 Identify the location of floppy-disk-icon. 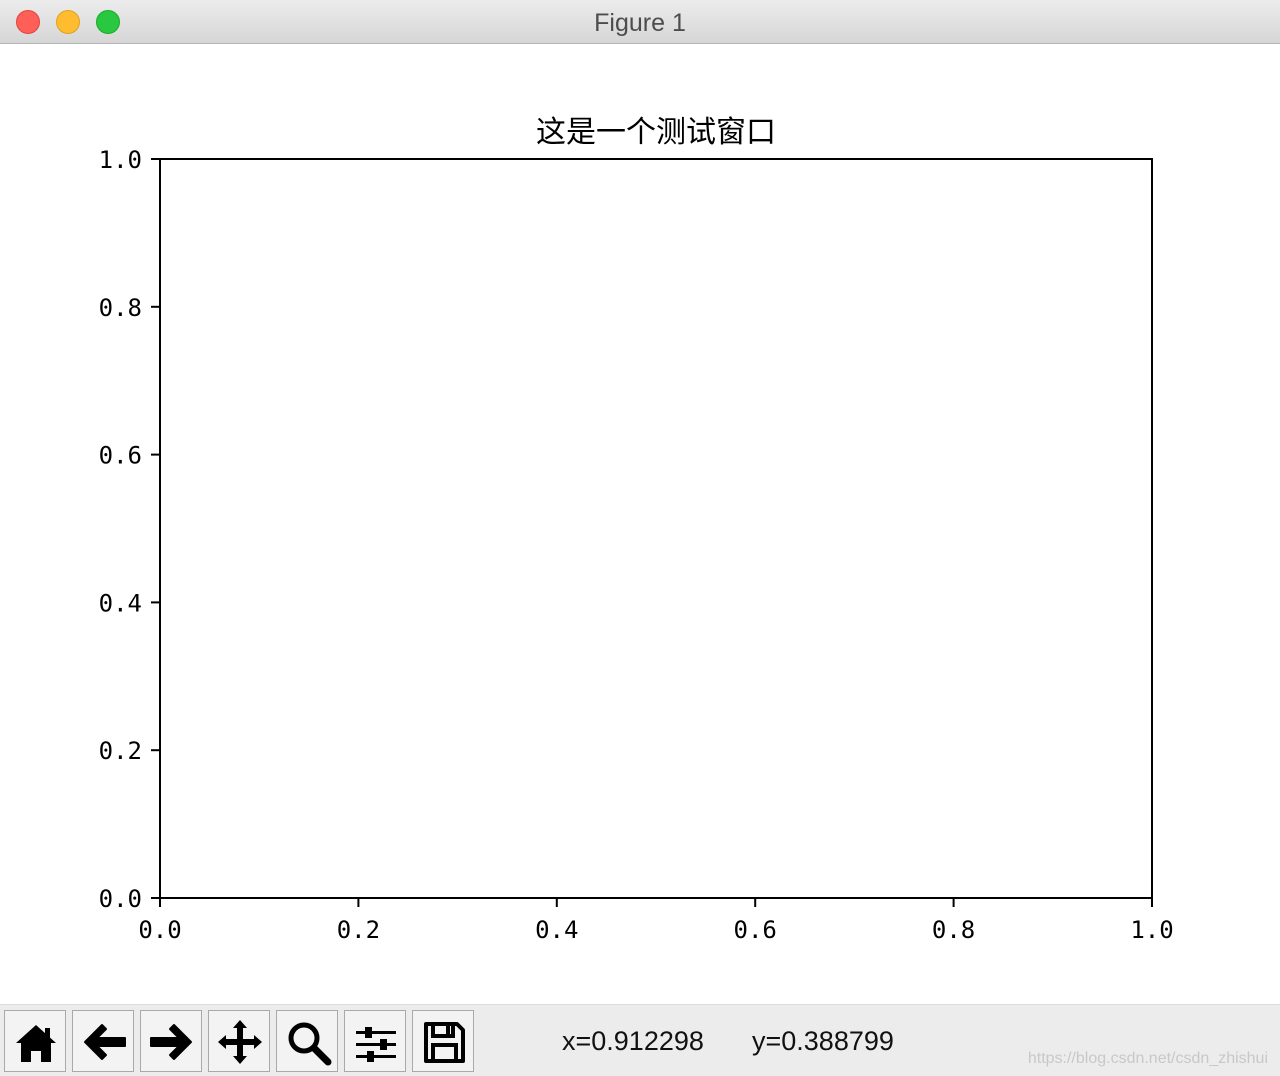
(444, 1042).